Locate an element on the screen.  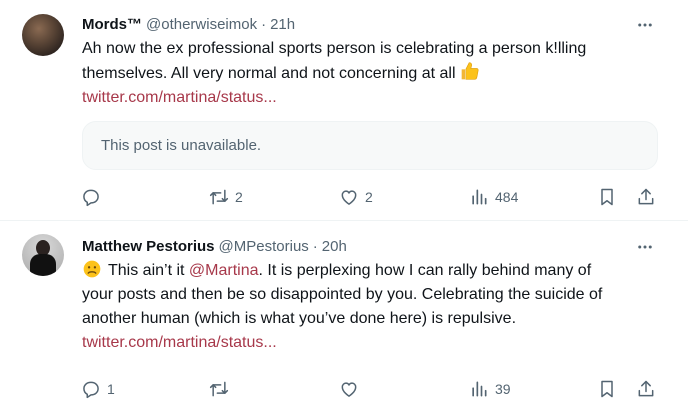
tweet-header: Matthew Pestorius @MPestorius · 20h is located at coordinates (214, 246).